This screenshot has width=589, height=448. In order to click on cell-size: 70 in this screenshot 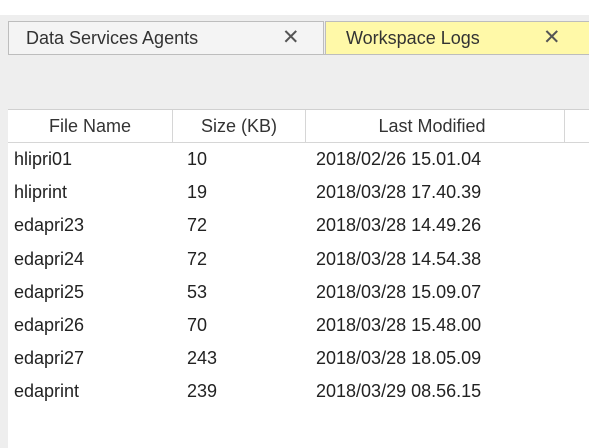, I will do `click(197, 325)`.